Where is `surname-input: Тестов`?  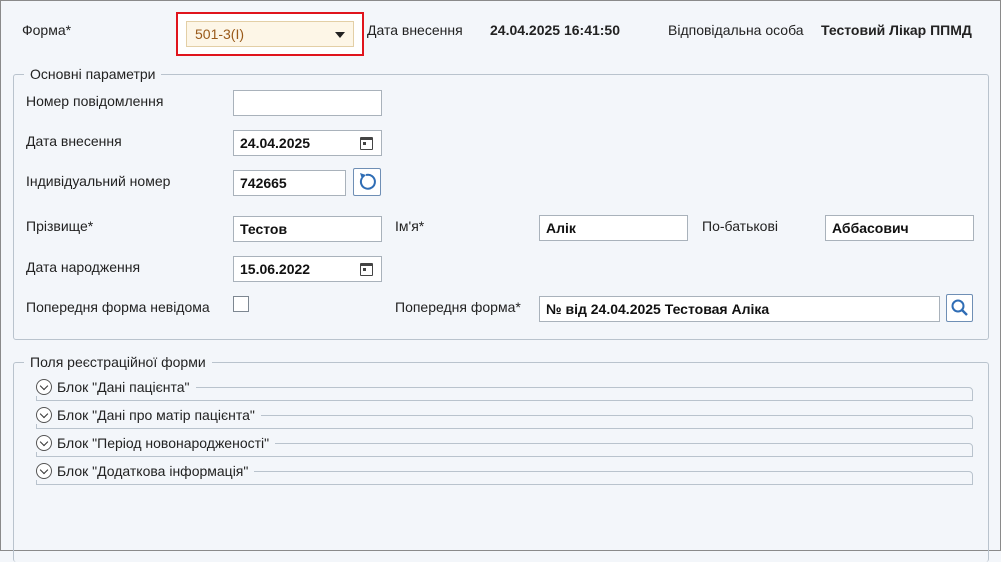
surname-input: Тестов is located at coordinates (307, 229).